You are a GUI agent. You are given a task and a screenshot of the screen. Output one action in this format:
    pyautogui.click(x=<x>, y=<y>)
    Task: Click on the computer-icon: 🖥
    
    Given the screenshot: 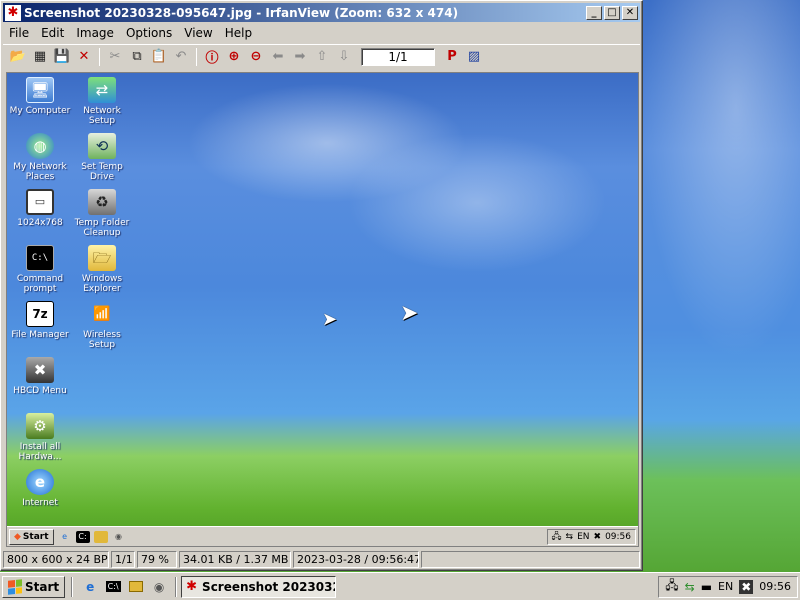 What is the action you would take?
    pyautogui.click(x=40, y=90)
    